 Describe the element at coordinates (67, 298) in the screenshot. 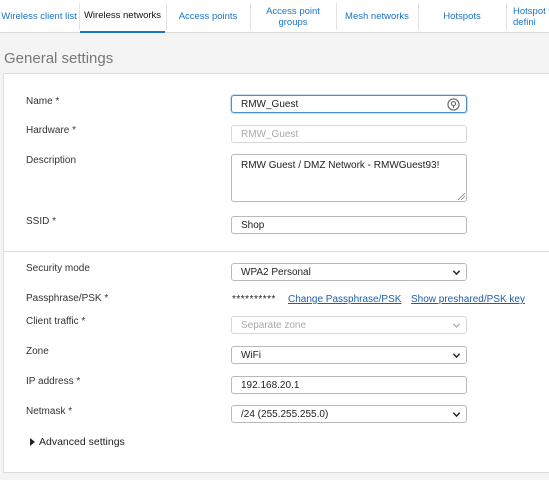

I see `passphrase-label: Passphrase/PSK *` at that location.